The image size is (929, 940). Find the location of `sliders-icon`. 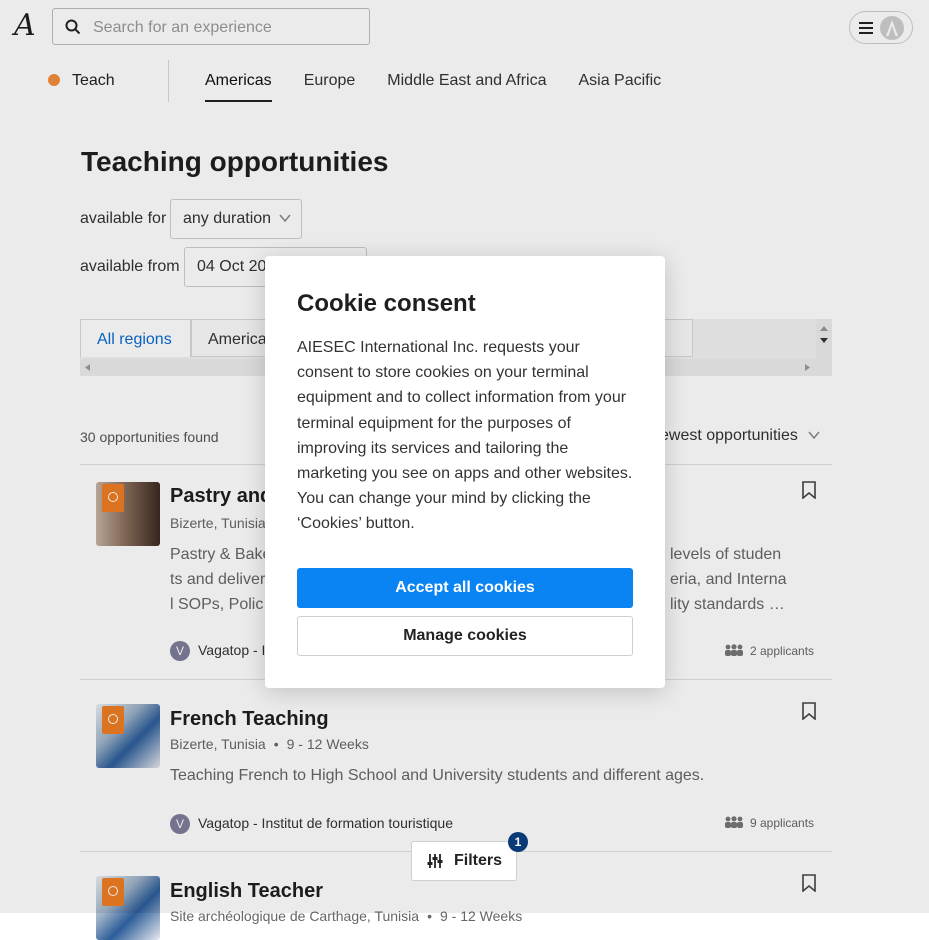

sliders-icon is located at coordinates (435, 861).